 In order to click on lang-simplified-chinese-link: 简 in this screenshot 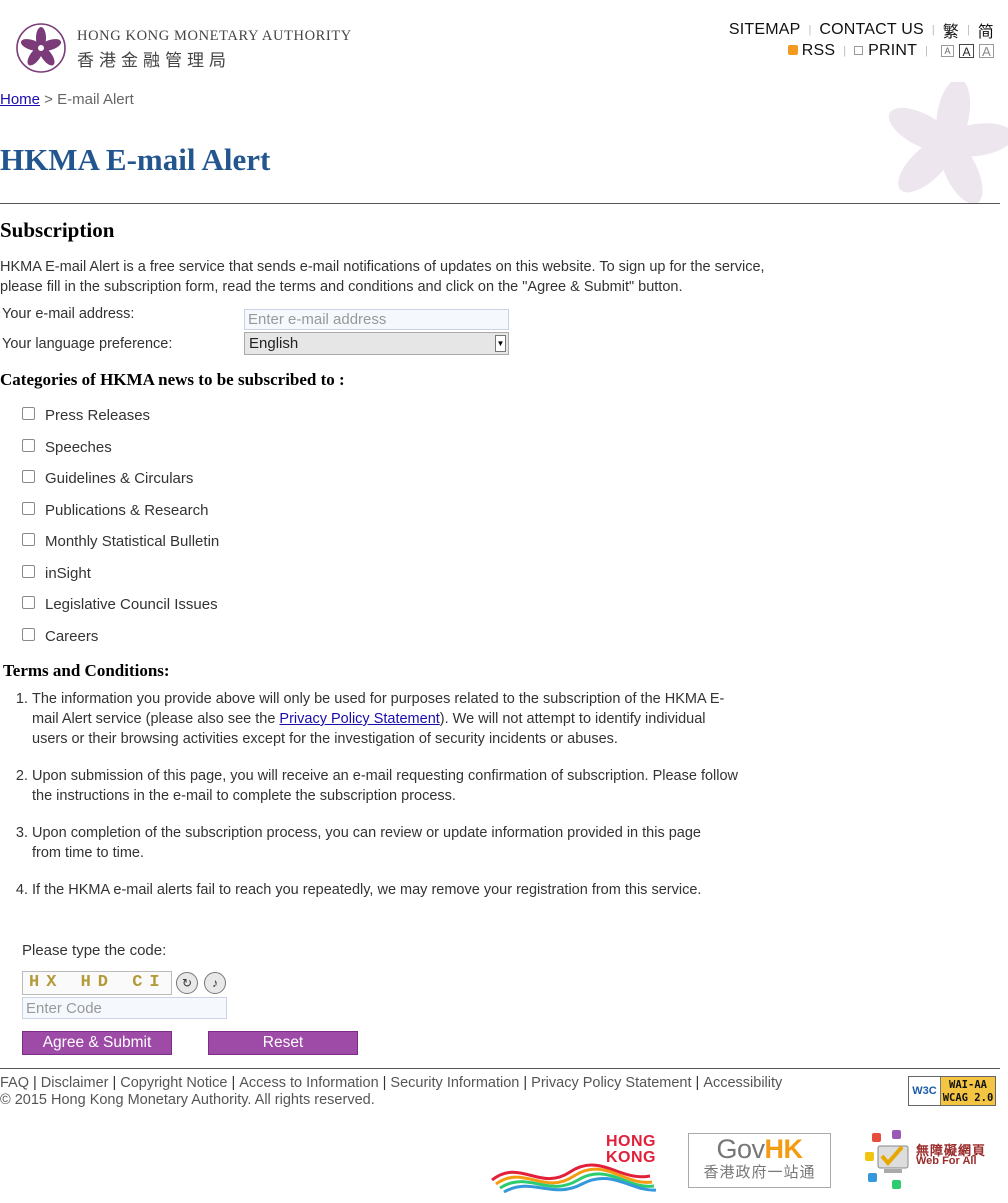, I will do `click(986, 30)`.